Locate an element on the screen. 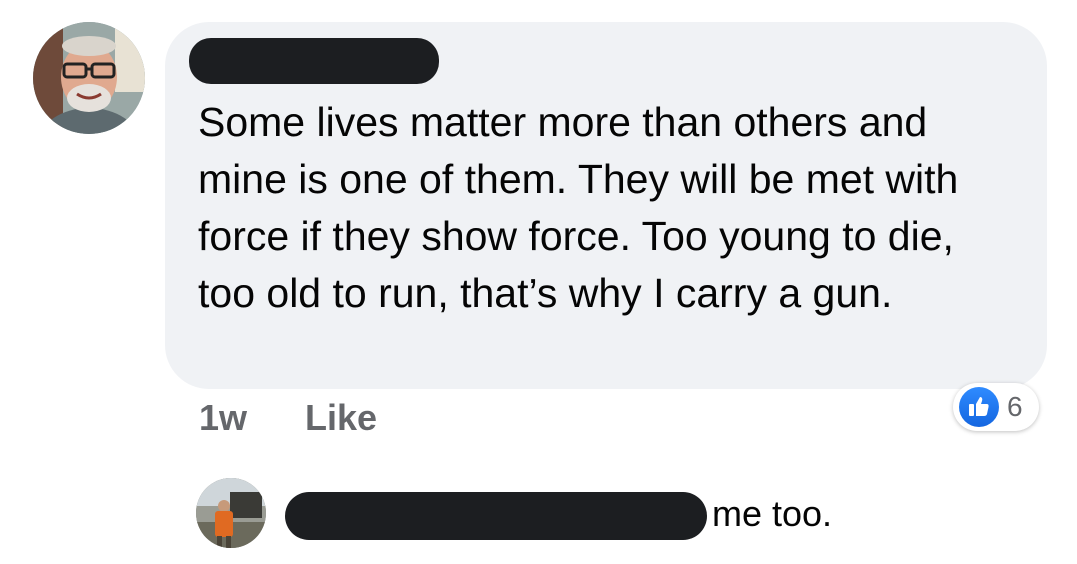  reaction-count: 6 is located at coordinates (1015, 406).